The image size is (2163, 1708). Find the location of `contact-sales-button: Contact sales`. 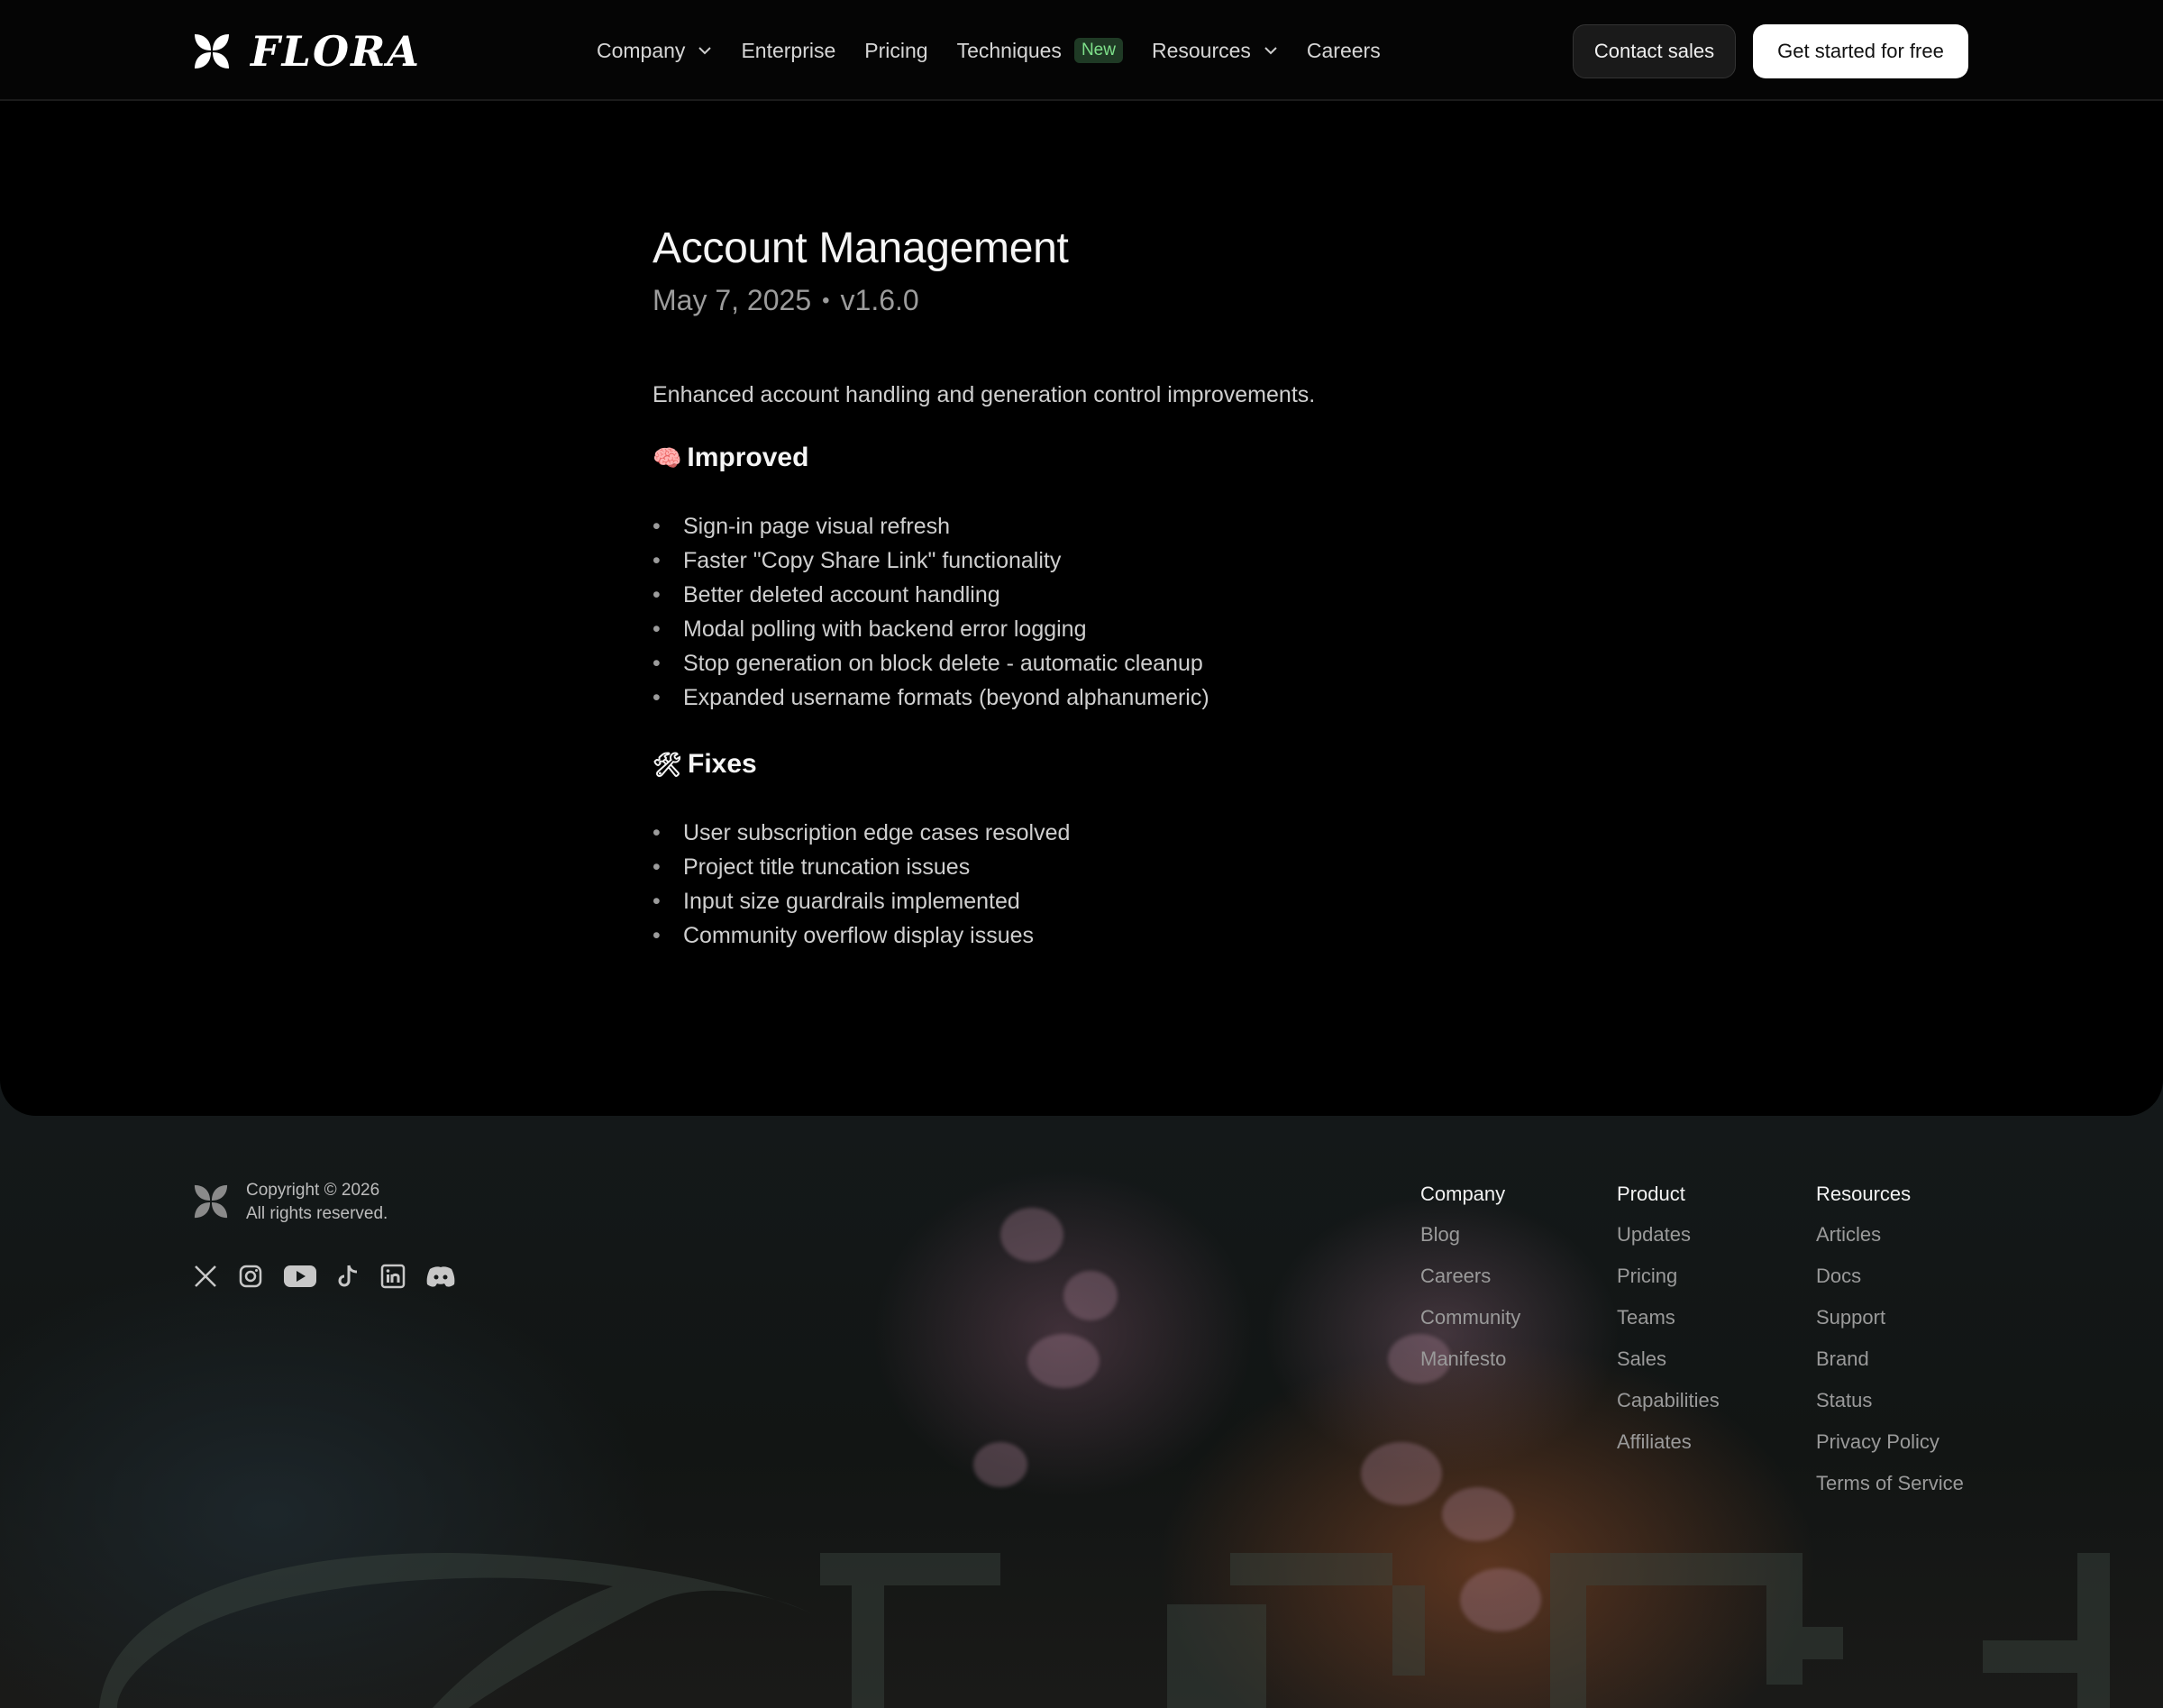

contact-sales-button: Contact sales is located at coordinates (1654, 51).